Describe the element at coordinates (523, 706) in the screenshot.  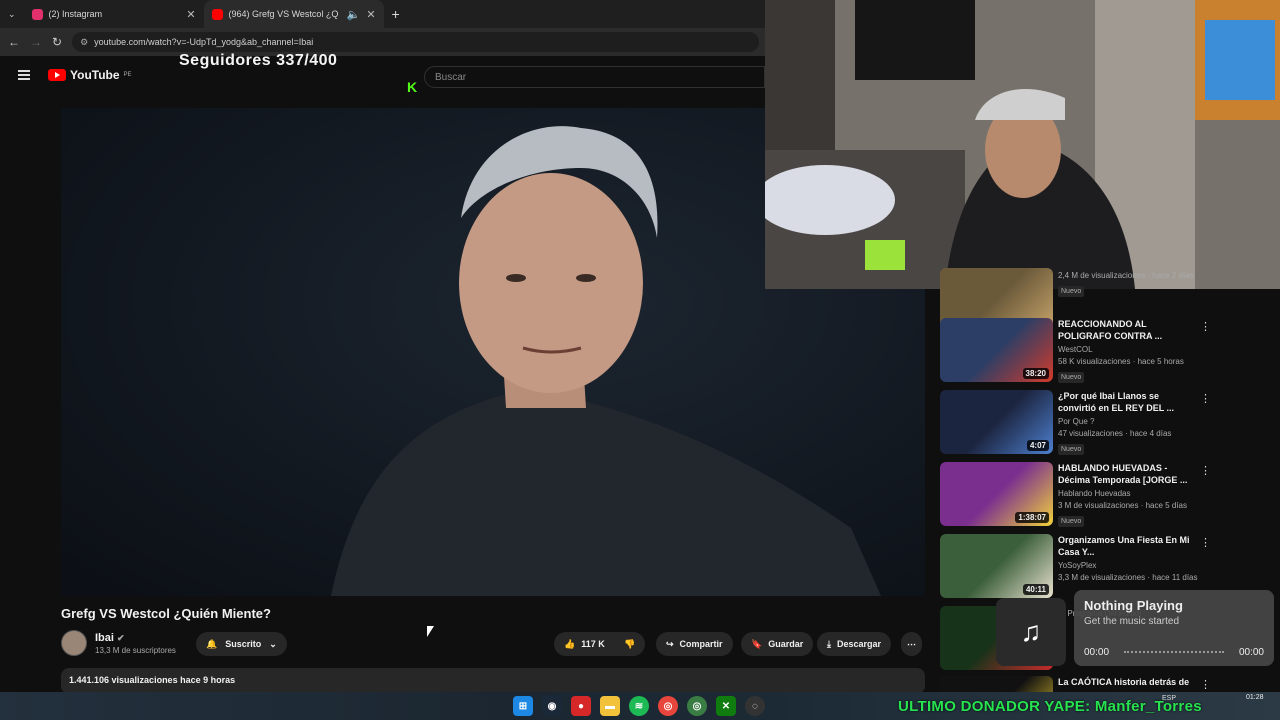
I see `windows-start-icon: ⊞` at that location.